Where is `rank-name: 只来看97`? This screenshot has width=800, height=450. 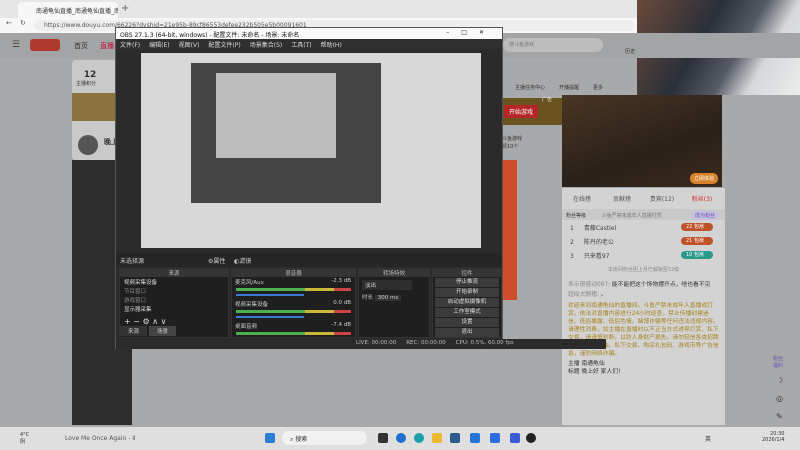 rank-name: 只来看97 is located at coordinates (596, 256).